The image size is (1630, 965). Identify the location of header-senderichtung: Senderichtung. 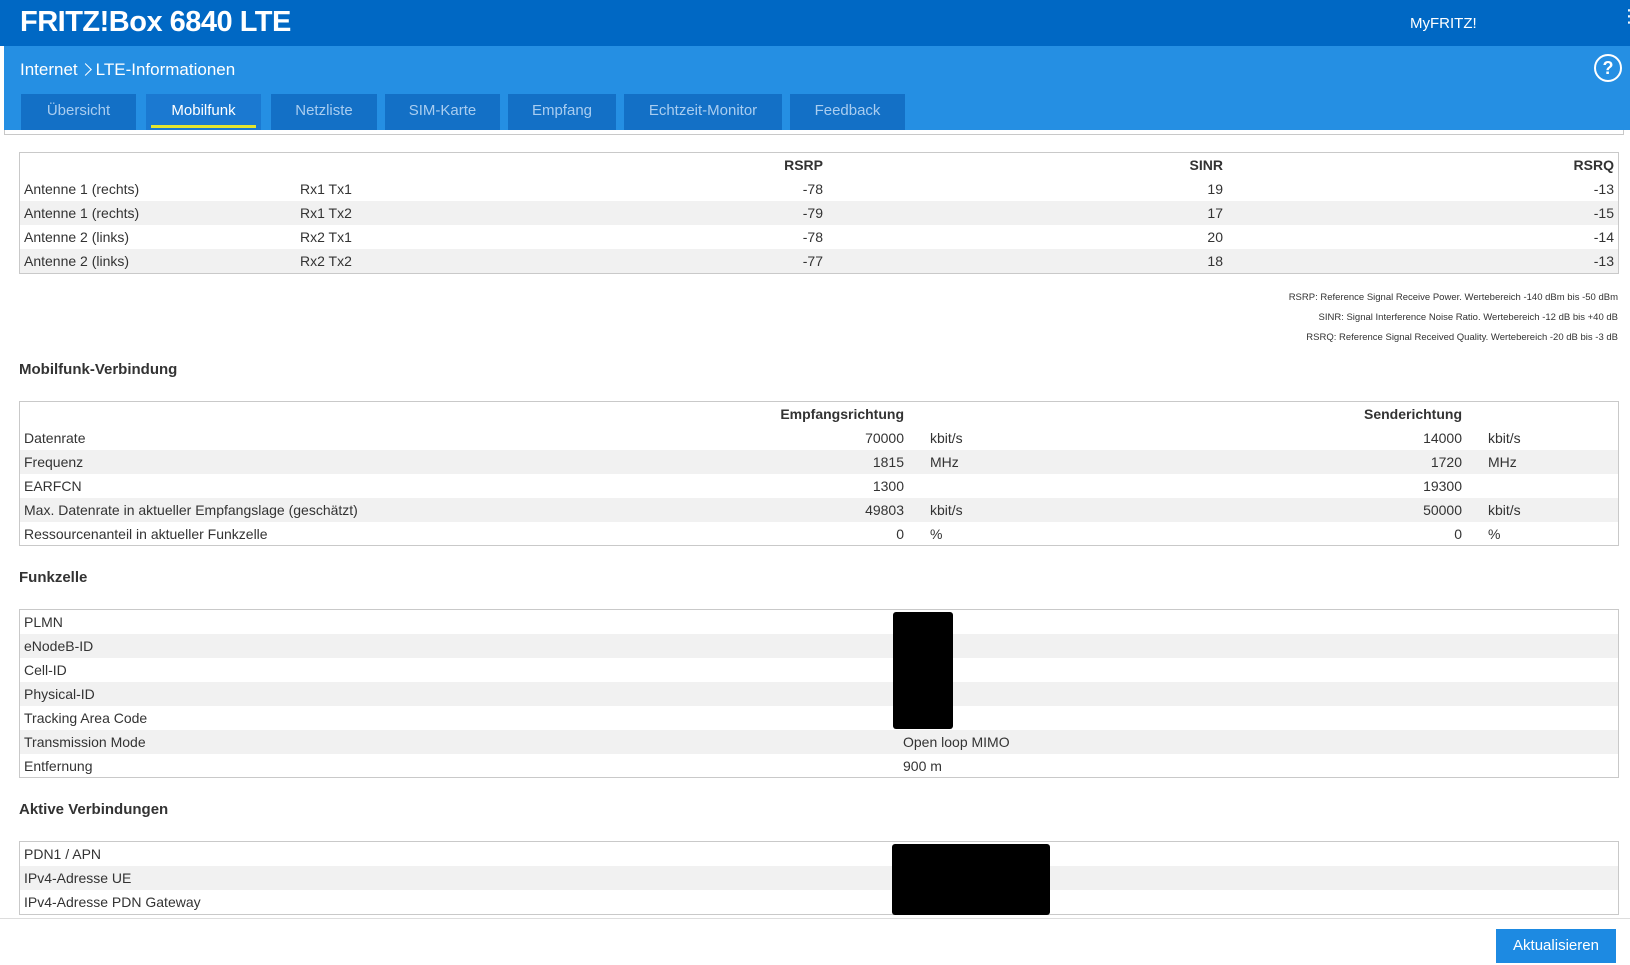
(1412, 414).